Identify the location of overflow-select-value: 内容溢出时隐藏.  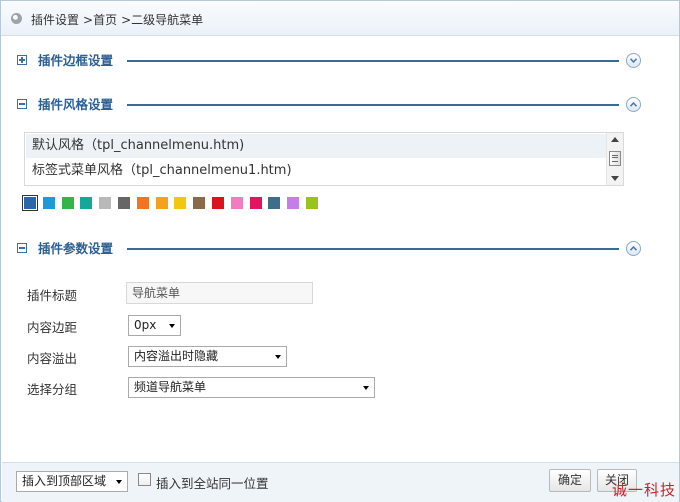
(176, 356).